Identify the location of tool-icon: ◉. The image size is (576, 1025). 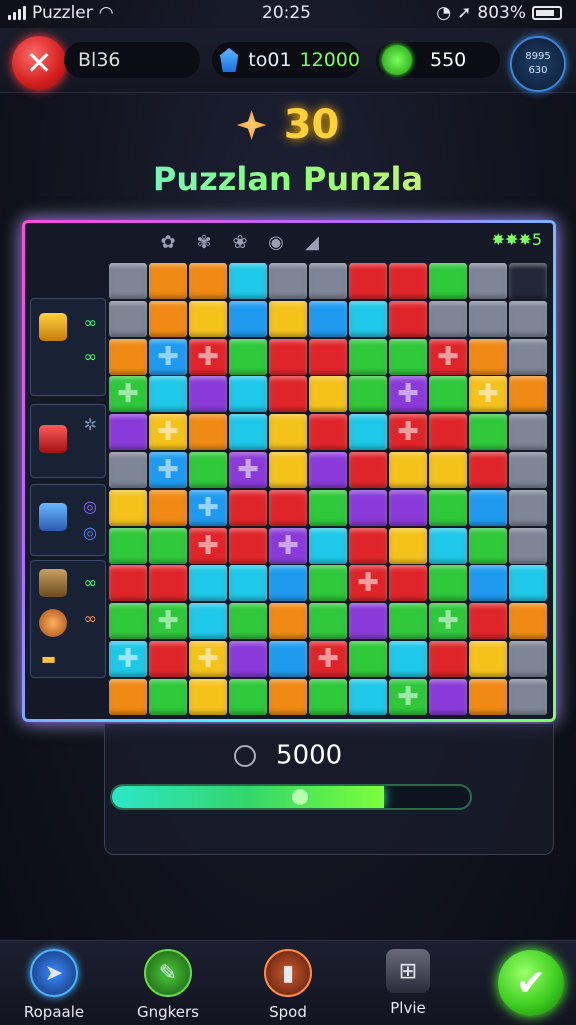
(276, 243).